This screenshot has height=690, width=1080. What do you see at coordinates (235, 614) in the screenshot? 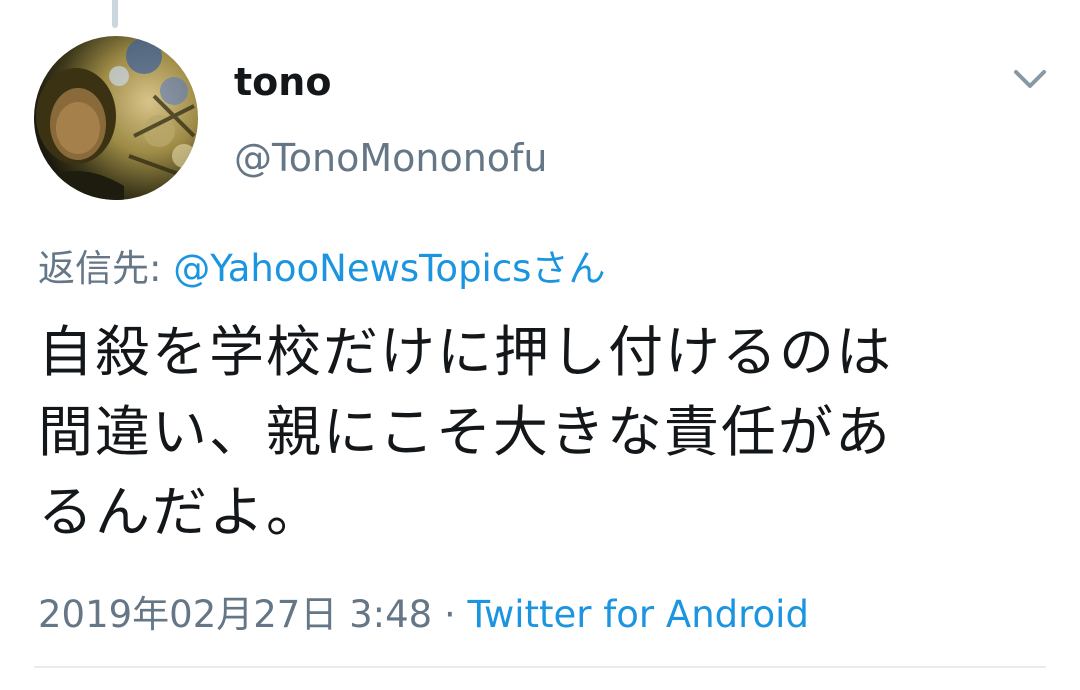
I see `timestamp: 2019年02月27日 3:48` at bounding box center [235, 614].